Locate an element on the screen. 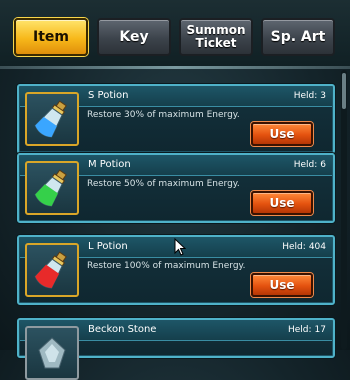 The height and width of the screenshot is (380, 350). scrollbar-thumb is located at coordinates (344, 91).